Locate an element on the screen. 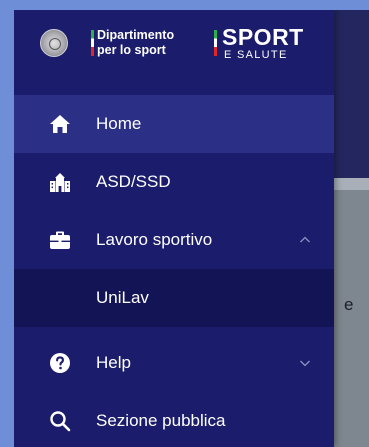 This screenshot has height=447, width=369. menu-item-asd-ssd: ASD/SSD is located at coordinates (174, 182).